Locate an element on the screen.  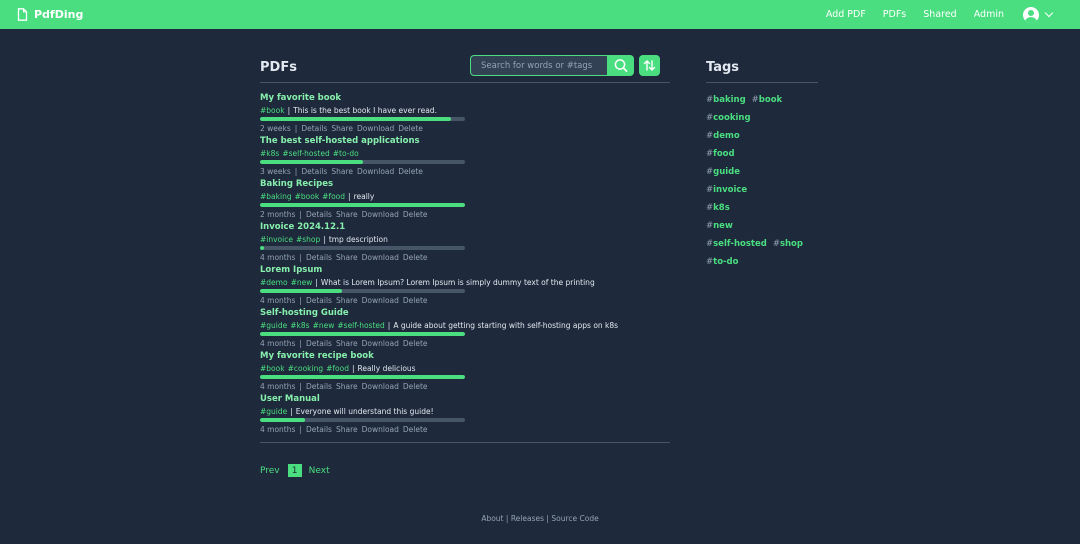
nav-pdfs: PDFs is located at coordinates (894, 14).